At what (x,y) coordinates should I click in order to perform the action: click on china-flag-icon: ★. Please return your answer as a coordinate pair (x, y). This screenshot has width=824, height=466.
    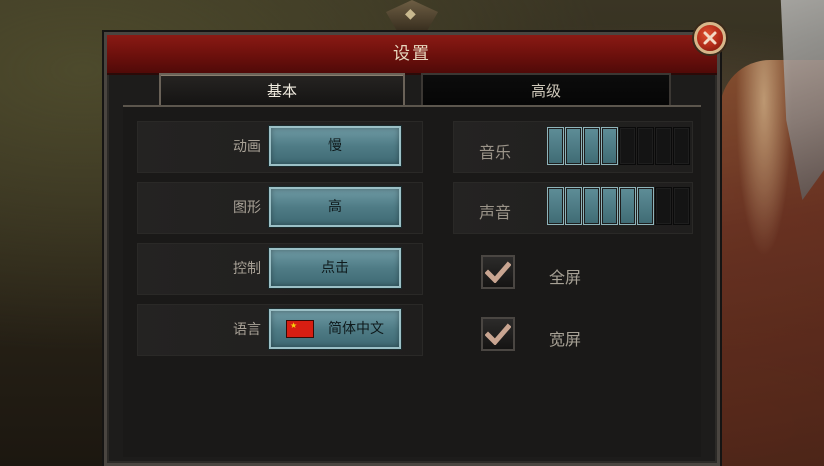
    Looking at the image, I should click on (300, 329).